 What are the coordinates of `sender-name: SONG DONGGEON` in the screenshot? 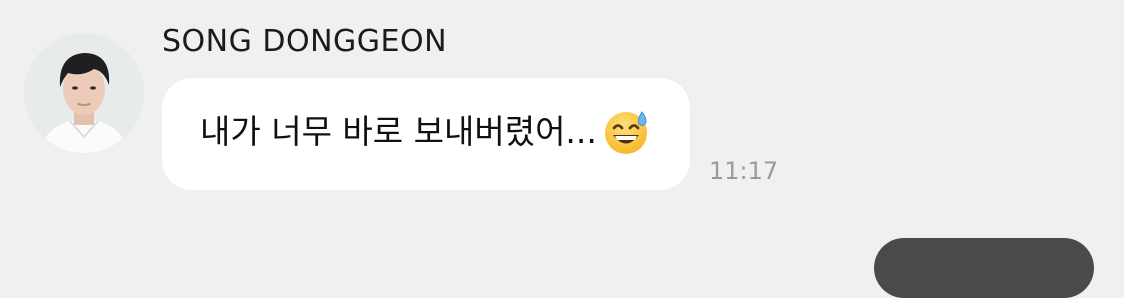 It's located at (305, 41).